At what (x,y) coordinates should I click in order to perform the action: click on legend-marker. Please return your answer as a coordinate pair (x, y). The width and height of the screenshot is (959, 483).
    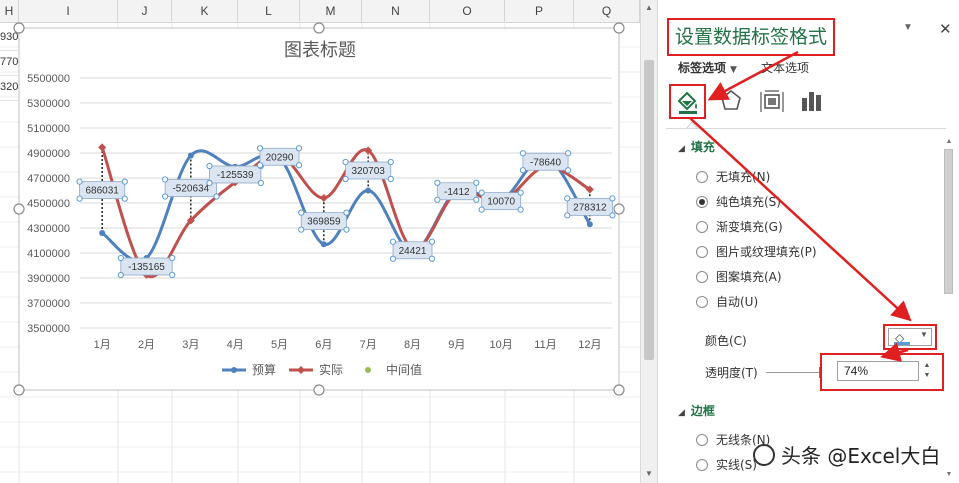
    Looking at the image, I should click on (368, 370).